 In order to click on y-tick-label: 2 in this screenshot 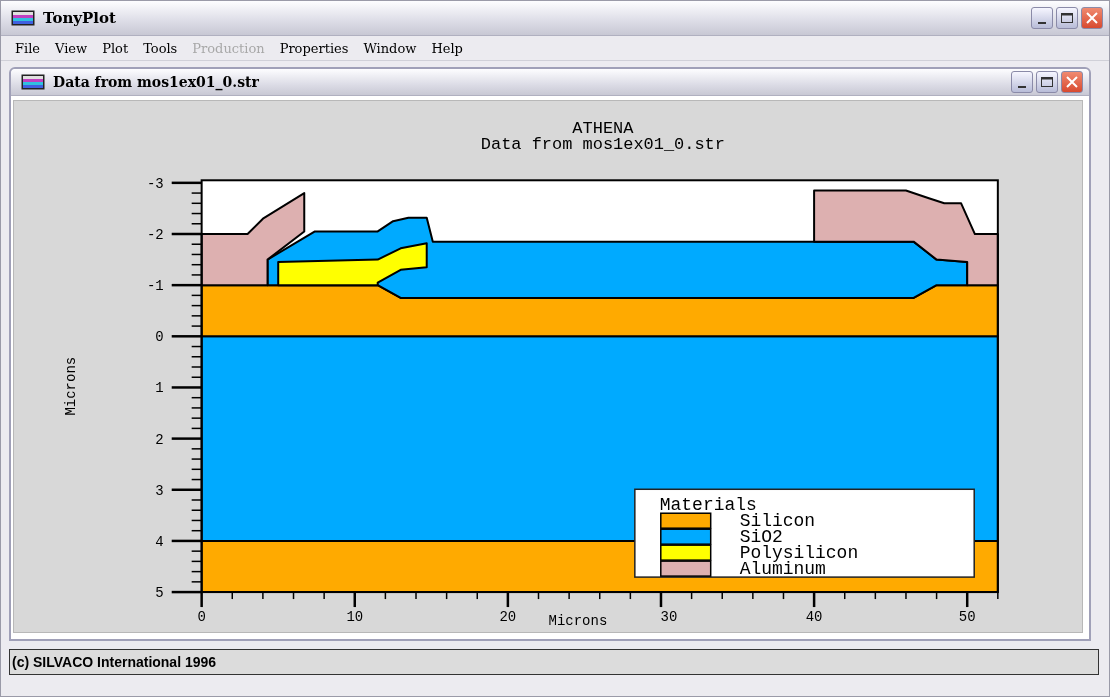, I will do `click(159, 439)`.